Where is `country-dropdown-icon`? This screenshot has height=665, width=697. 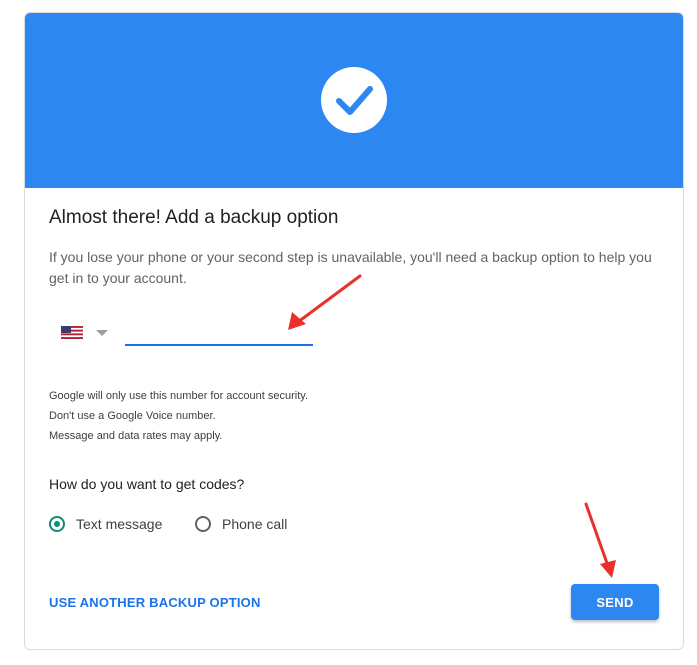
country-dropdown-icon is located at coordinates (102, 333).